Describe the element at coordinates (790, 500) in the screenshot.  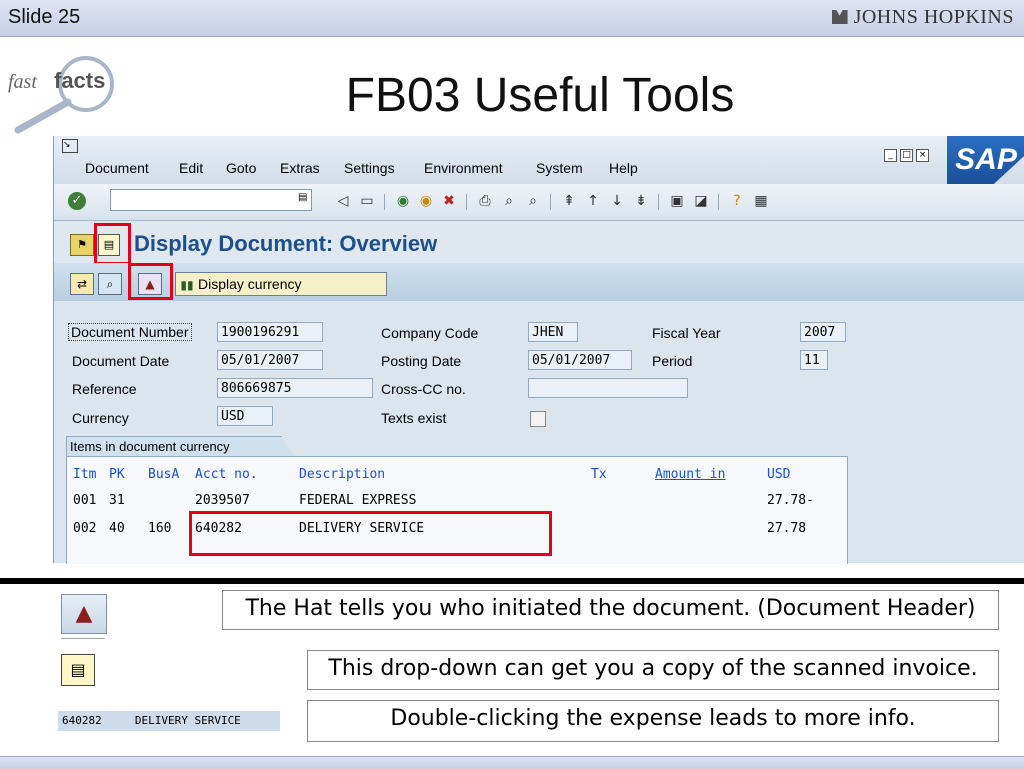
I see `row-amount: 27.78-` at that location.